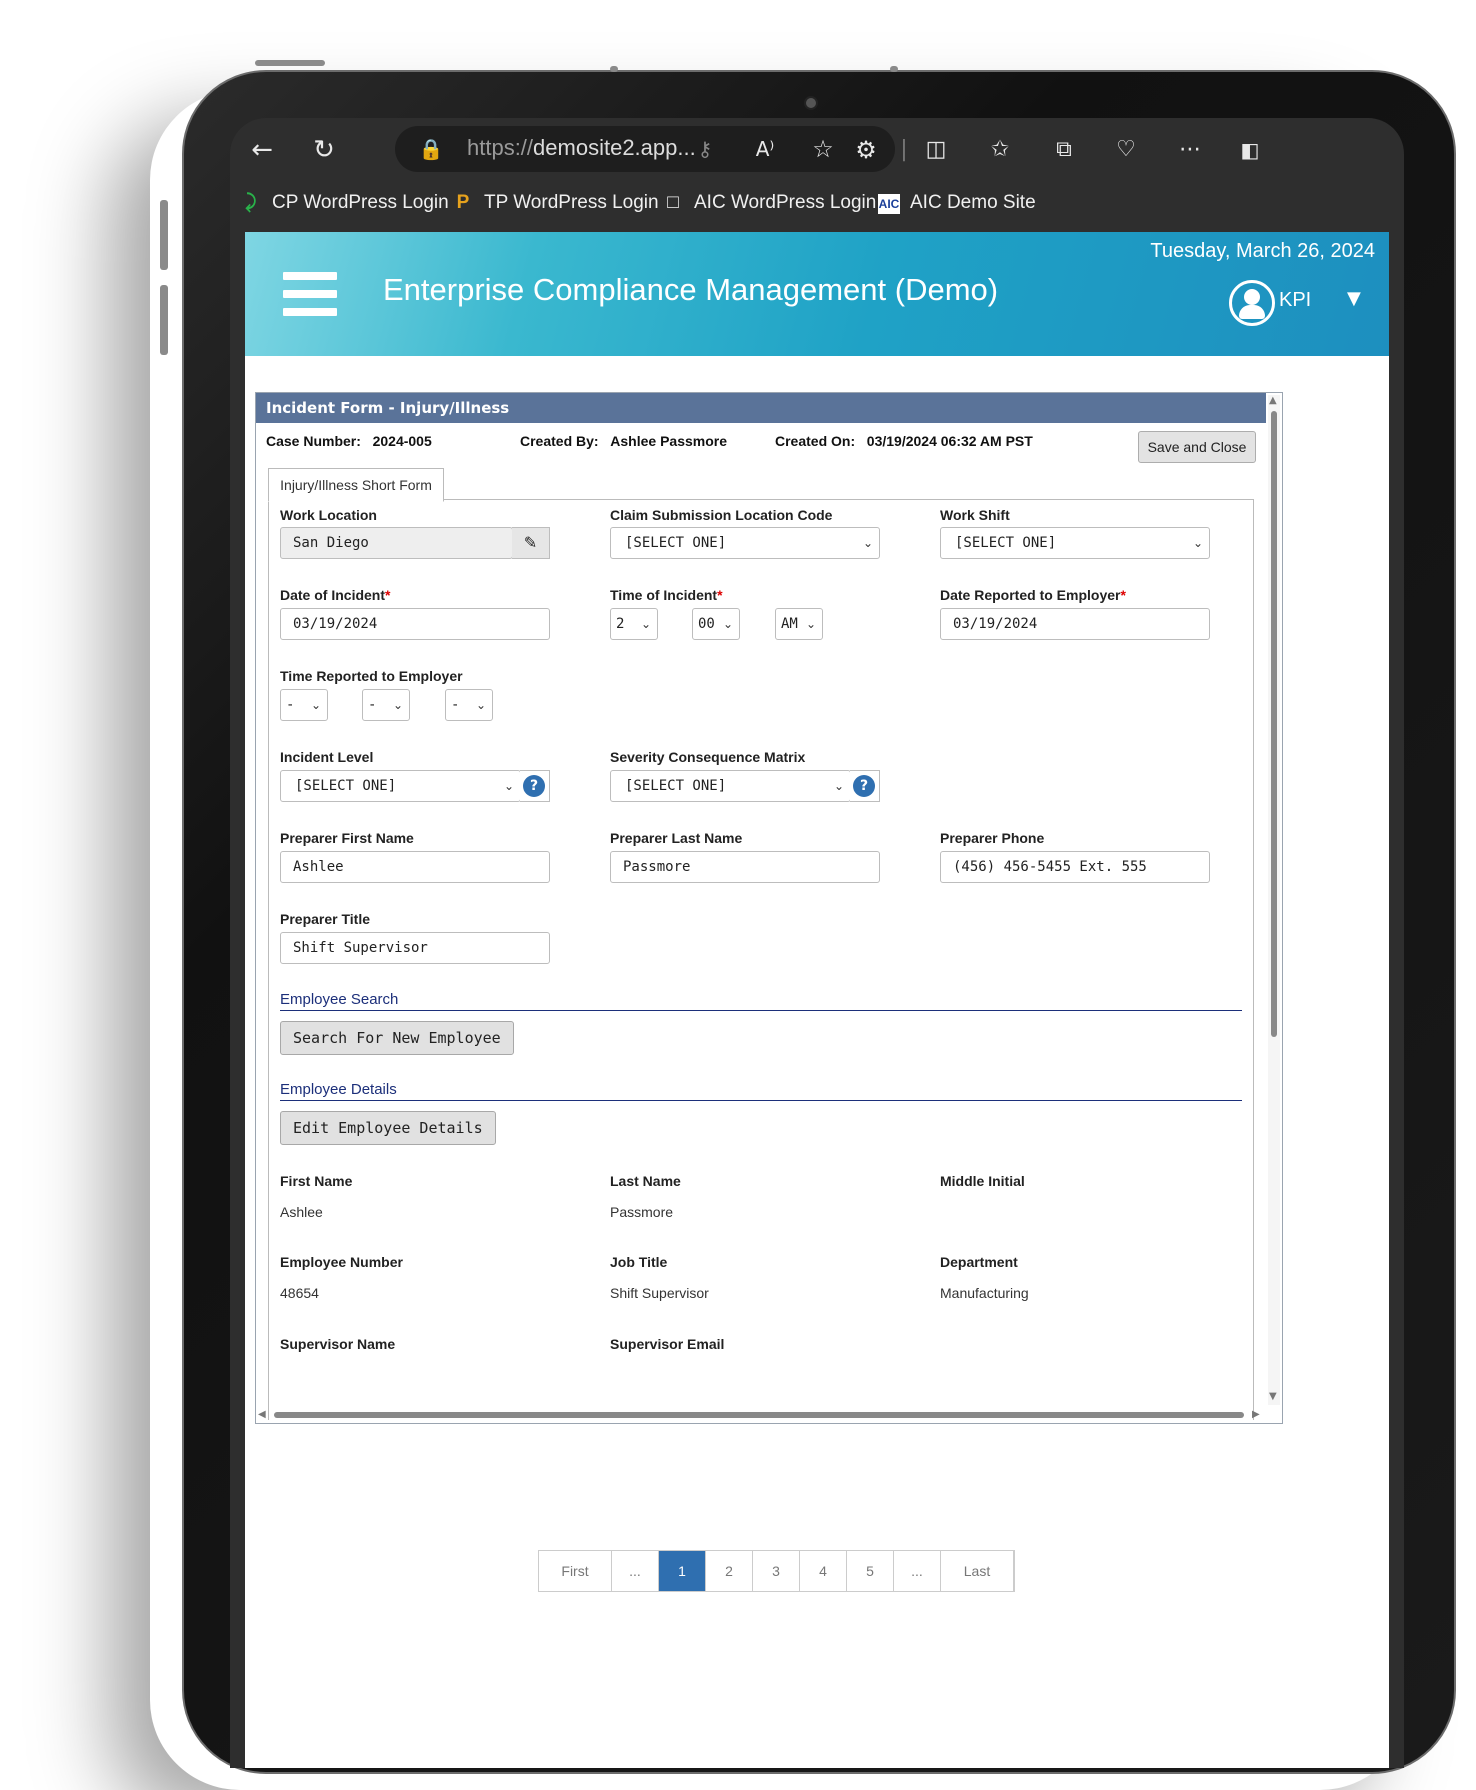 The height and width of the screenshot is (1790, 1476). I want to click on page-first: First, so click(575, 1571).